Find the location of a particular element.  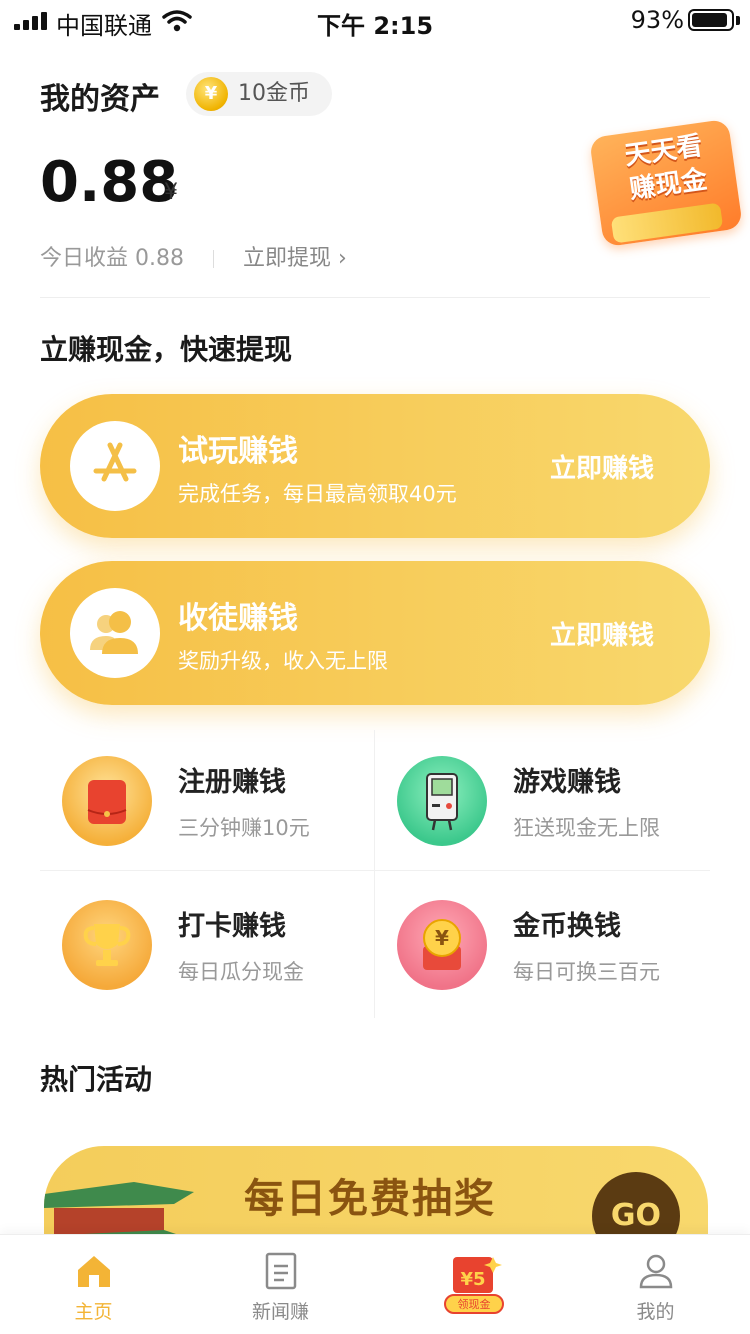

battery-percentage: 93% is located at coordinates (657, 20).